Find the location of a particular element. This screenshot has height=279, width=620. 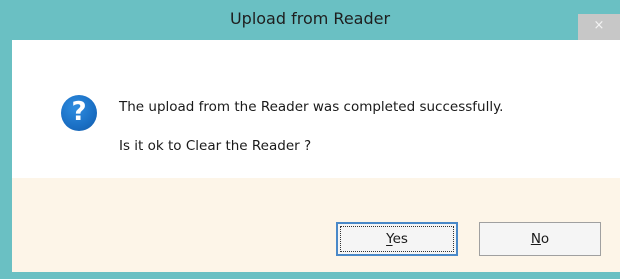

no-button: No is located at coordinates (540, 239).